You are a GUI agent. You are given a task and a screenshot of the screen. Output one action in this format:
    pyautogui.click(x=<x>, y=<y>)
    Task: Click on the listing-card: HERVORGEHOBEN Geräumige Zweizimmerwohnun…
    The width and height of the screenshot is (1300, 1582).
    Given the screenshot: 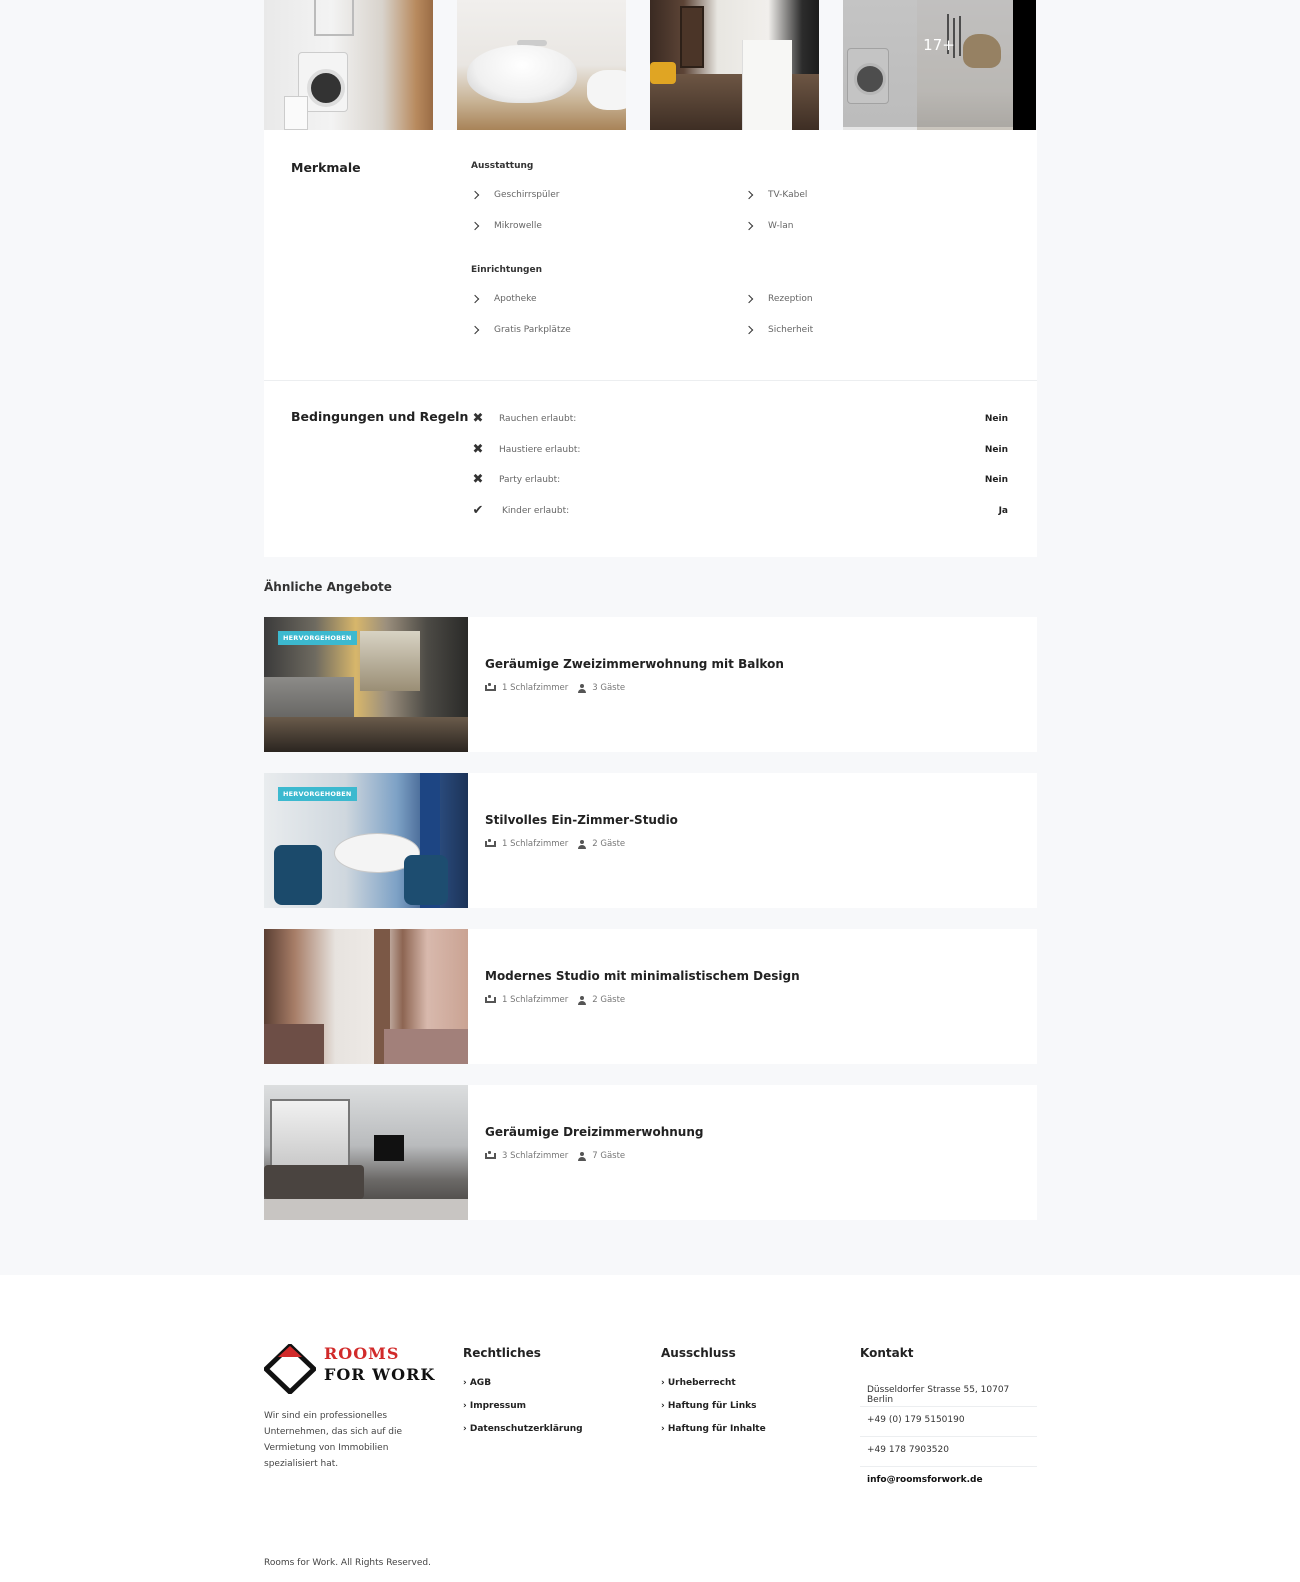 What is the action you would take?
    pyautogui.click(x=650, y=684)
    